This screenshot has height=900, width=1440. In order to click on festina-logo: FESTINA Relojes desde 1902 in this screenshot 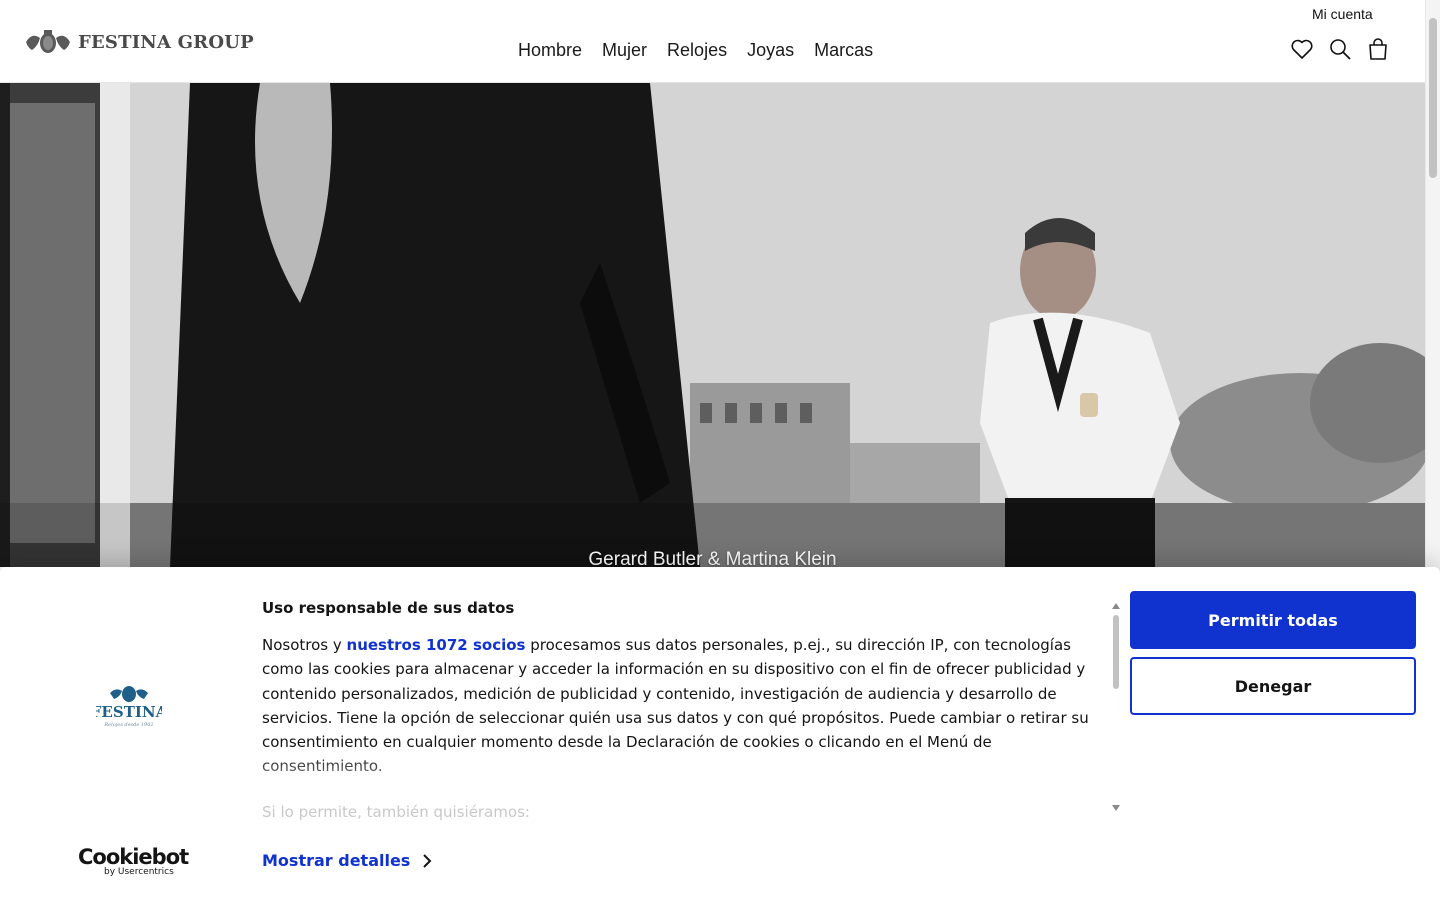, I will do `click(129, 707)`.